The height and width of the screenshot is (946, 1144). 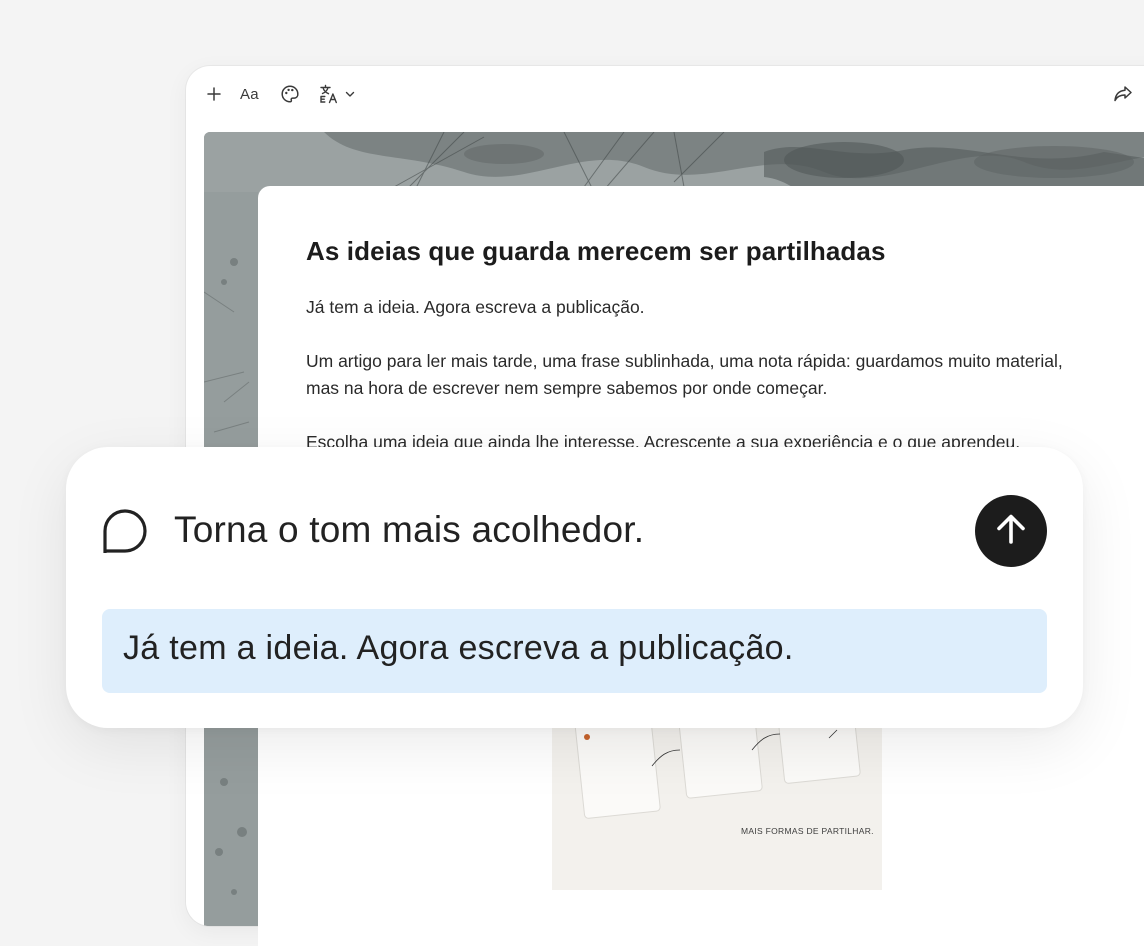 What do you see at coordinates (409, 530) in the screenshot?
I see `prompt-input: Torna o tom mais acolhedor.` at bounding box center [409, 530].